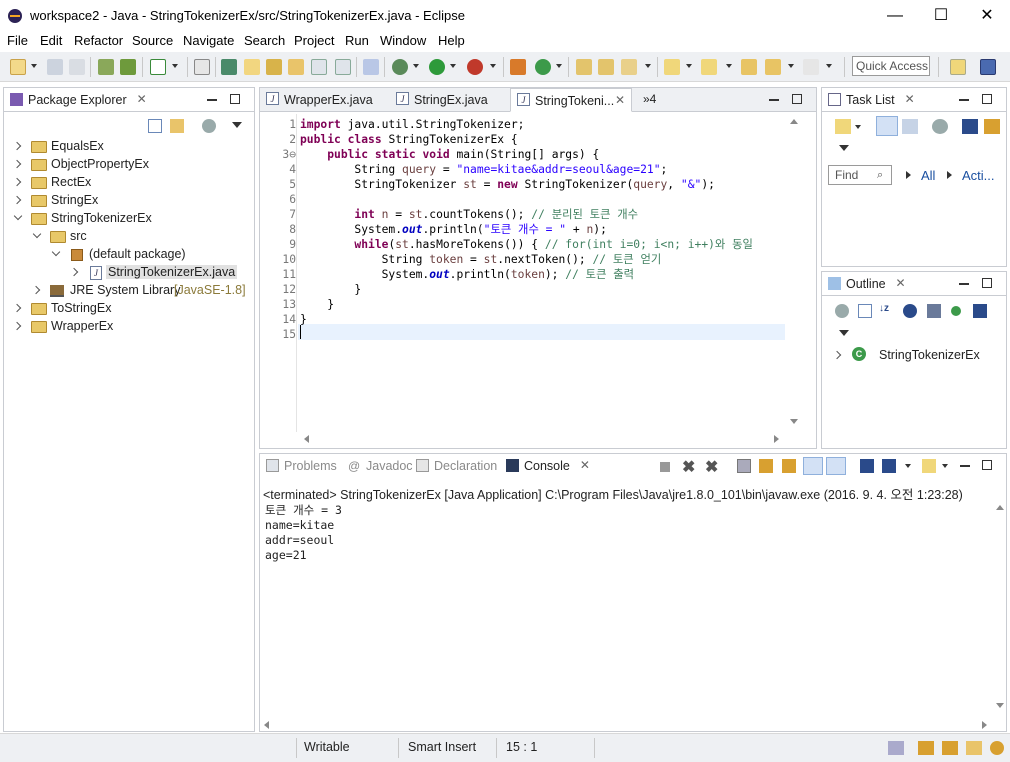 The width and height of the screenshot is (1010, 762). Describe the element at coordinates (545, 466) in the screenshot. I see `tab-console: Console ✕` at that location.